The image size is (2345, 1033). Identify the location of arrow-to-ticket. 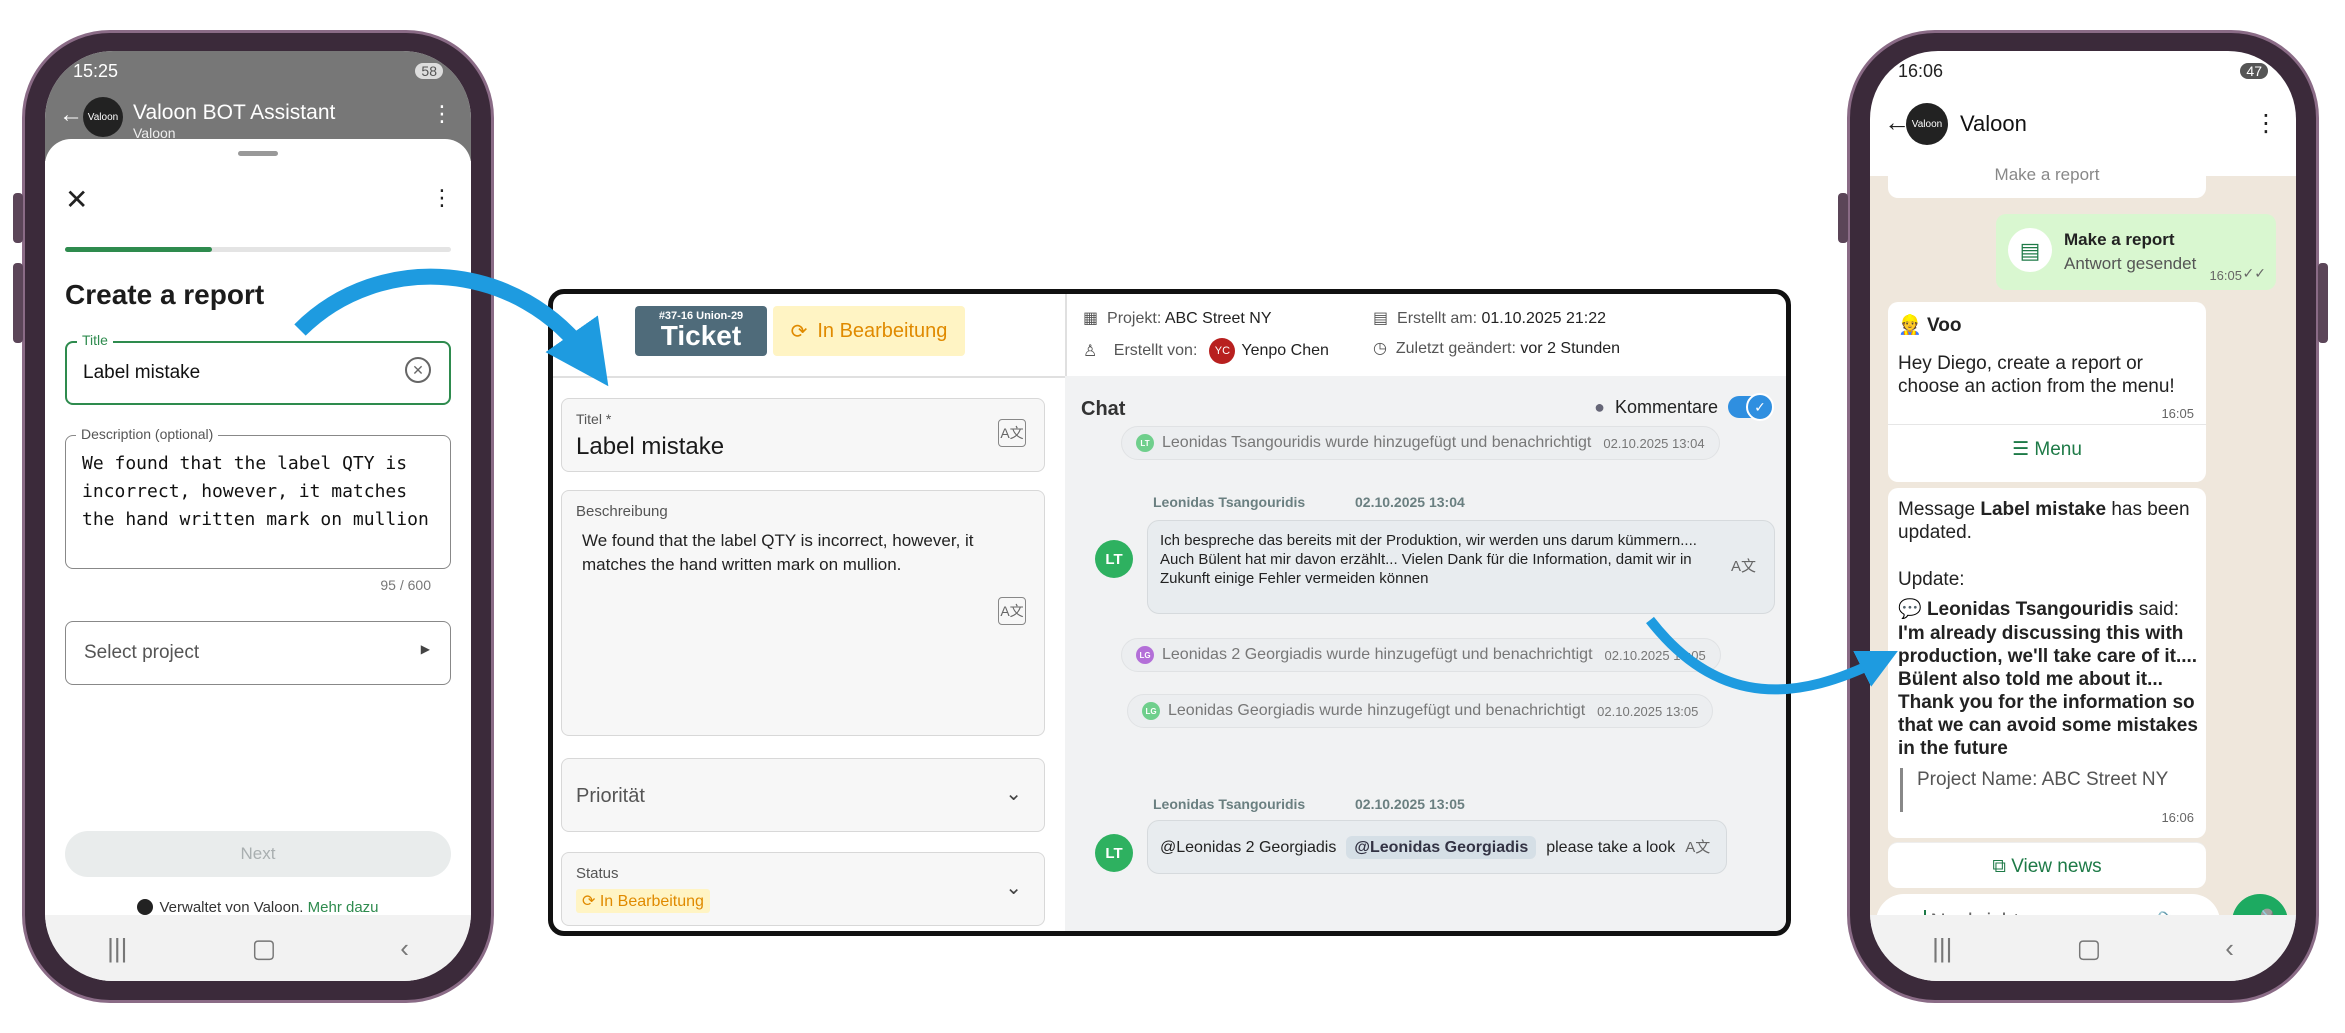
(451, 327).